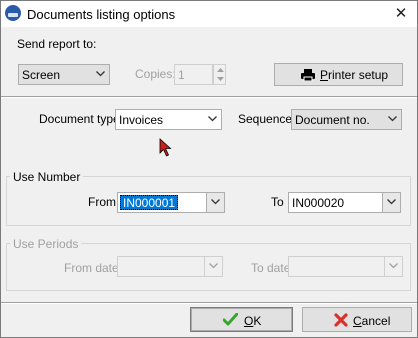 This screenshot has height=338, width=418. I want to click on sequence-select: Document no., so click(346, 119).